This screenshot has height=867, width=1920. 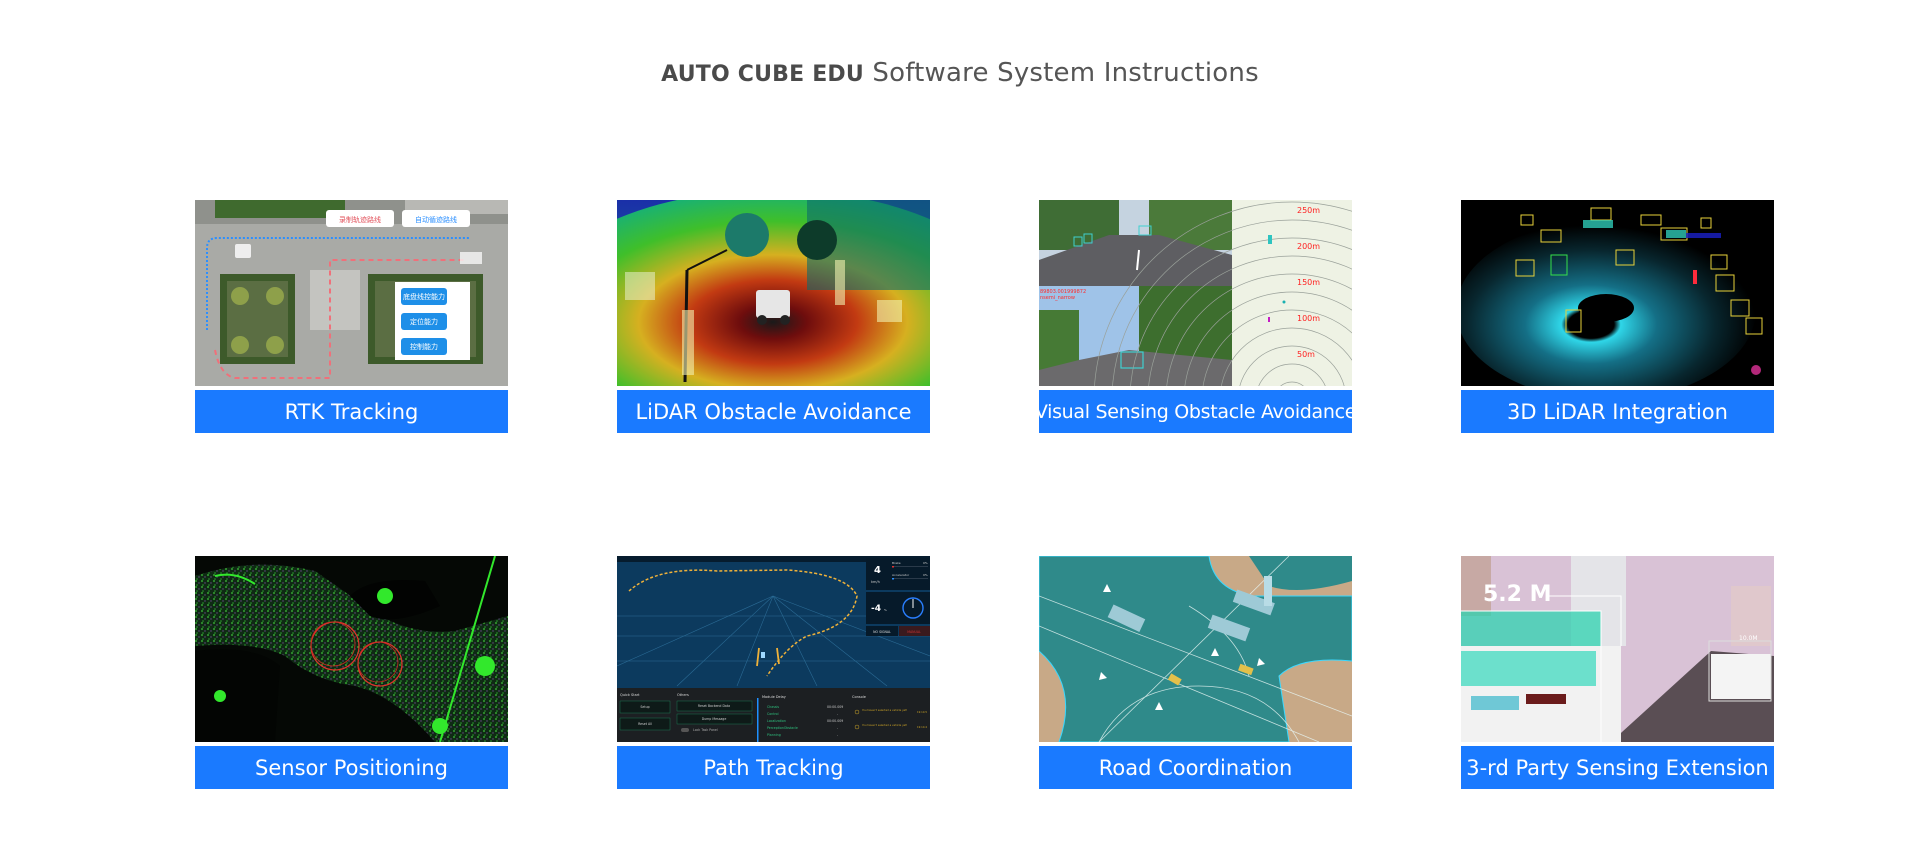 What do you see at coordinates (424, 296) in the screenshot?
I see `svg-text: 底盘线控能力` at bounding box center [424, 296].